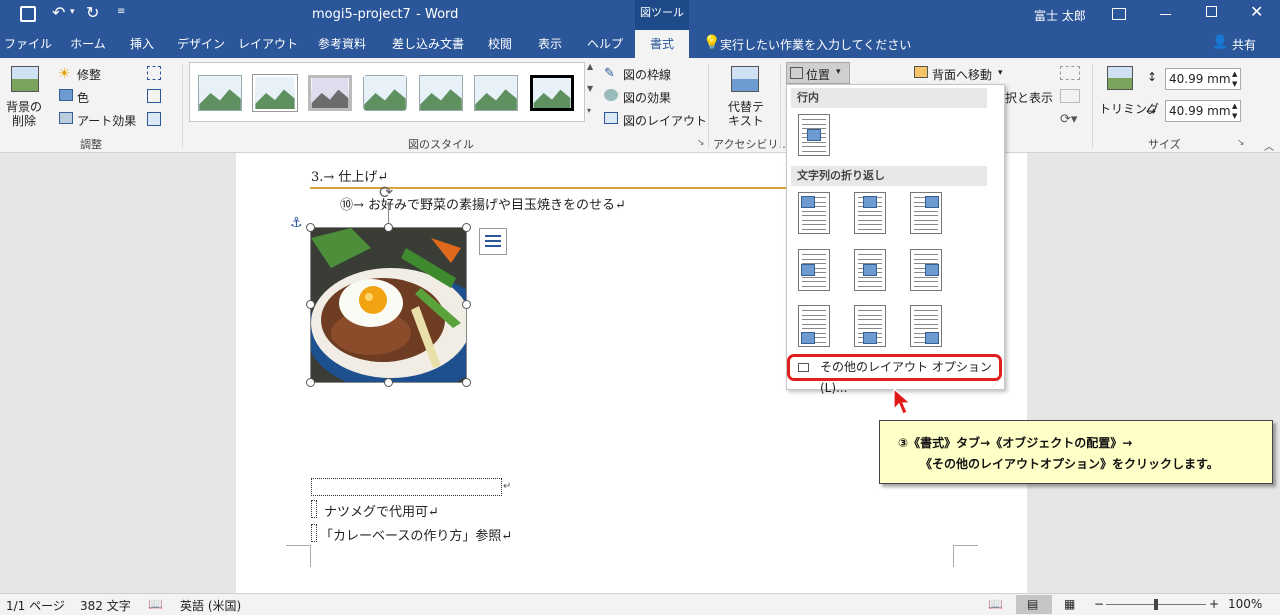 Image resolution: width=1280 pixels, height=615 pixels. I want to click on tab-view: 表示, so click(550, 44).